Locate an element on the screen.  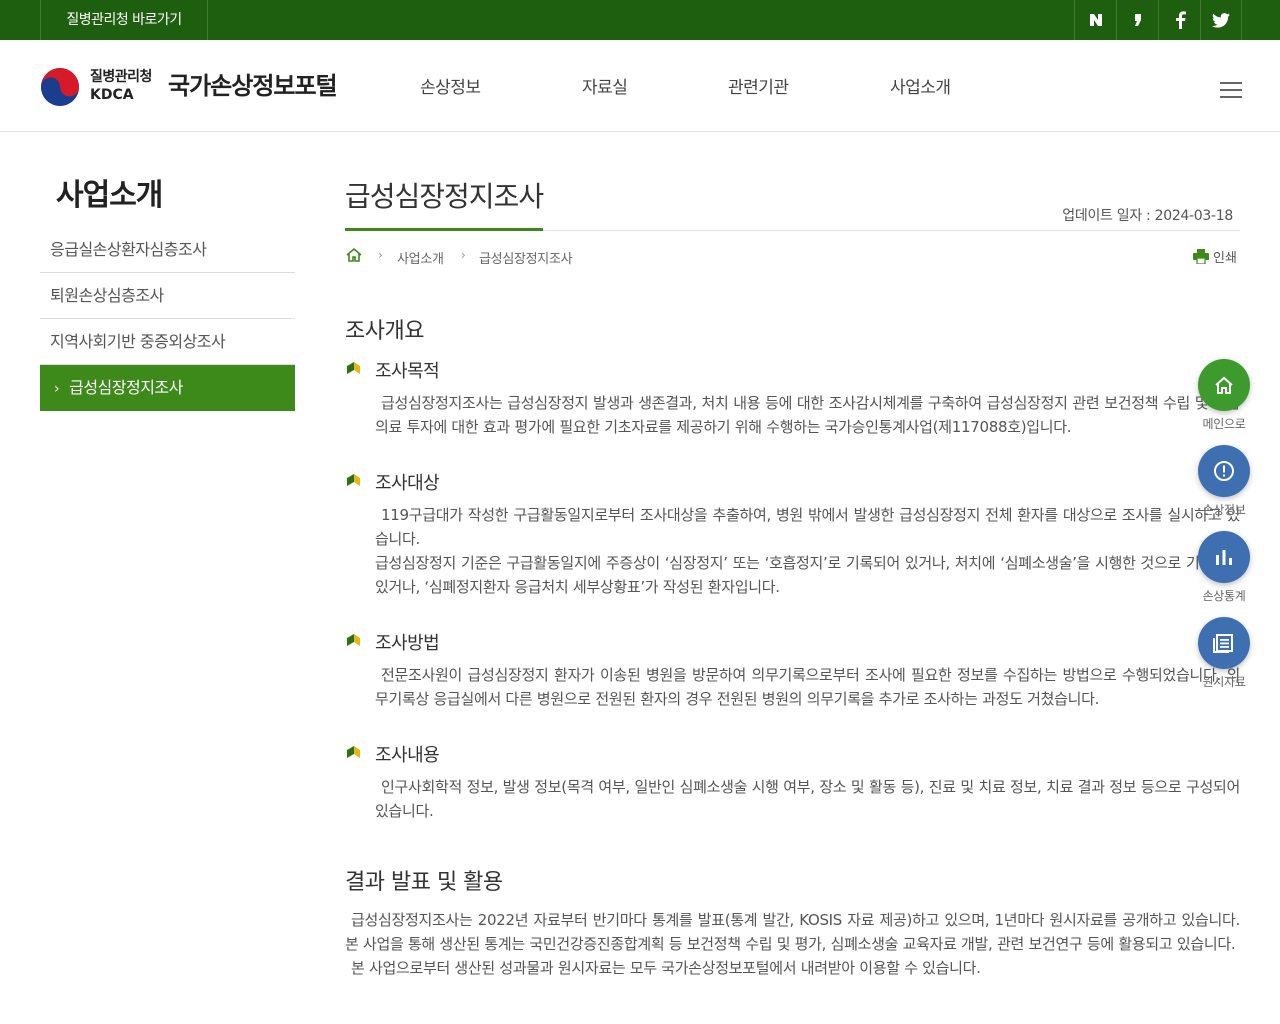
bar-chart-icon is located at coordinates (1224, 557).